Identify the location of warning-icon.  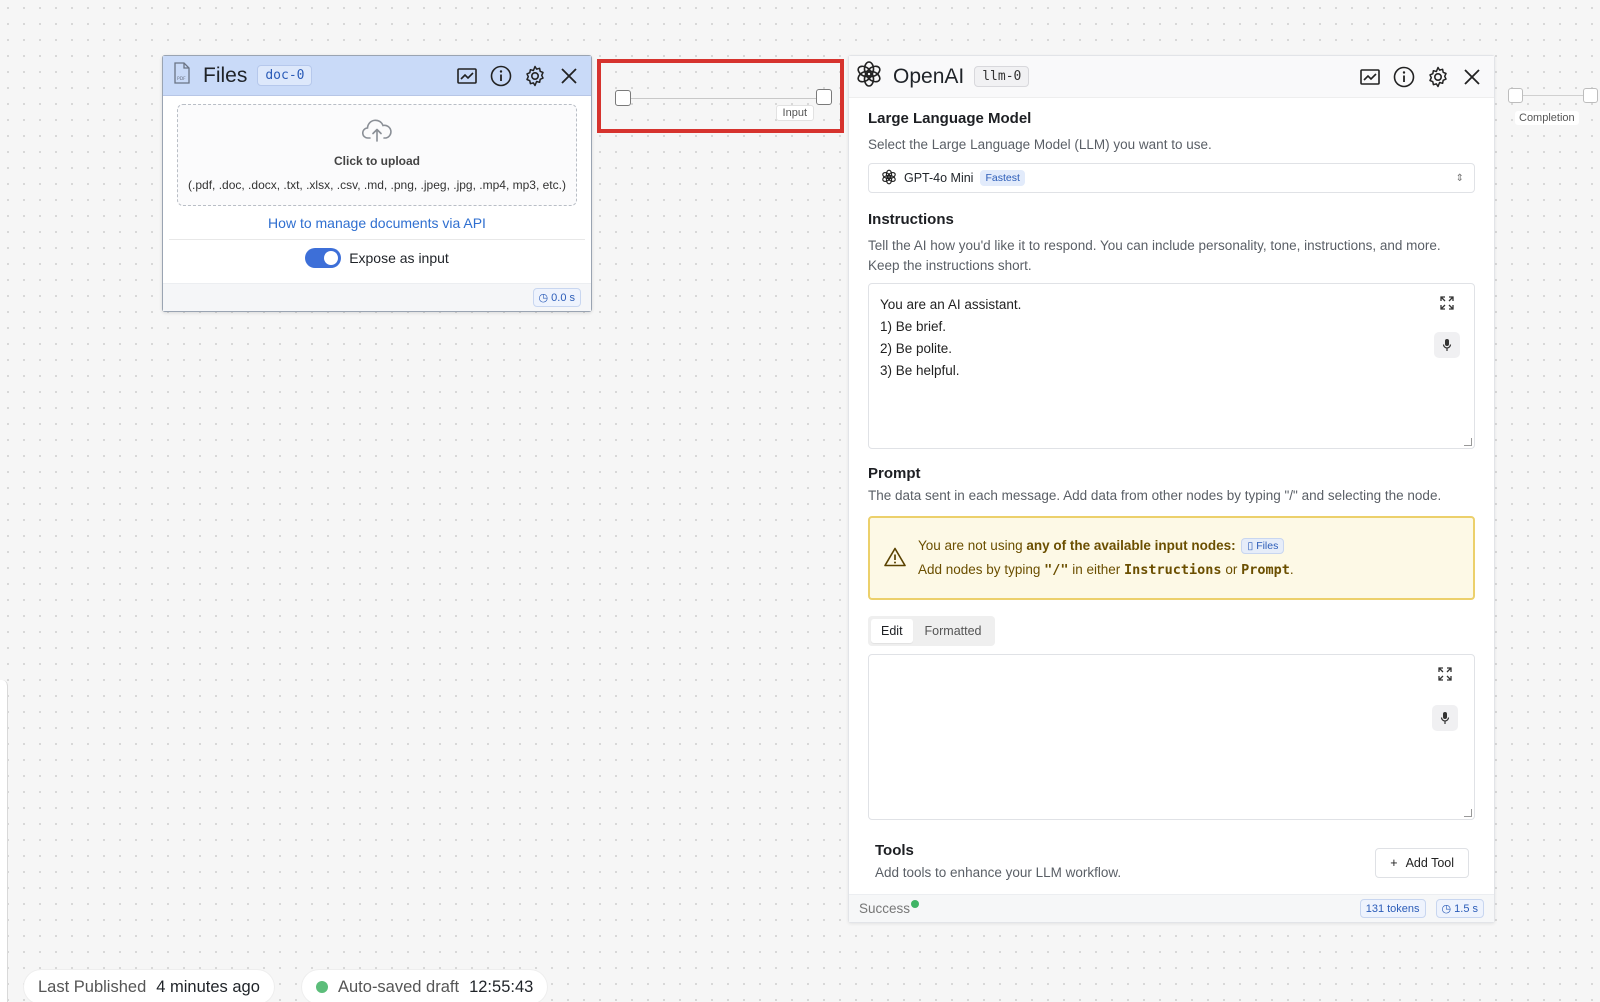
(895, 558).